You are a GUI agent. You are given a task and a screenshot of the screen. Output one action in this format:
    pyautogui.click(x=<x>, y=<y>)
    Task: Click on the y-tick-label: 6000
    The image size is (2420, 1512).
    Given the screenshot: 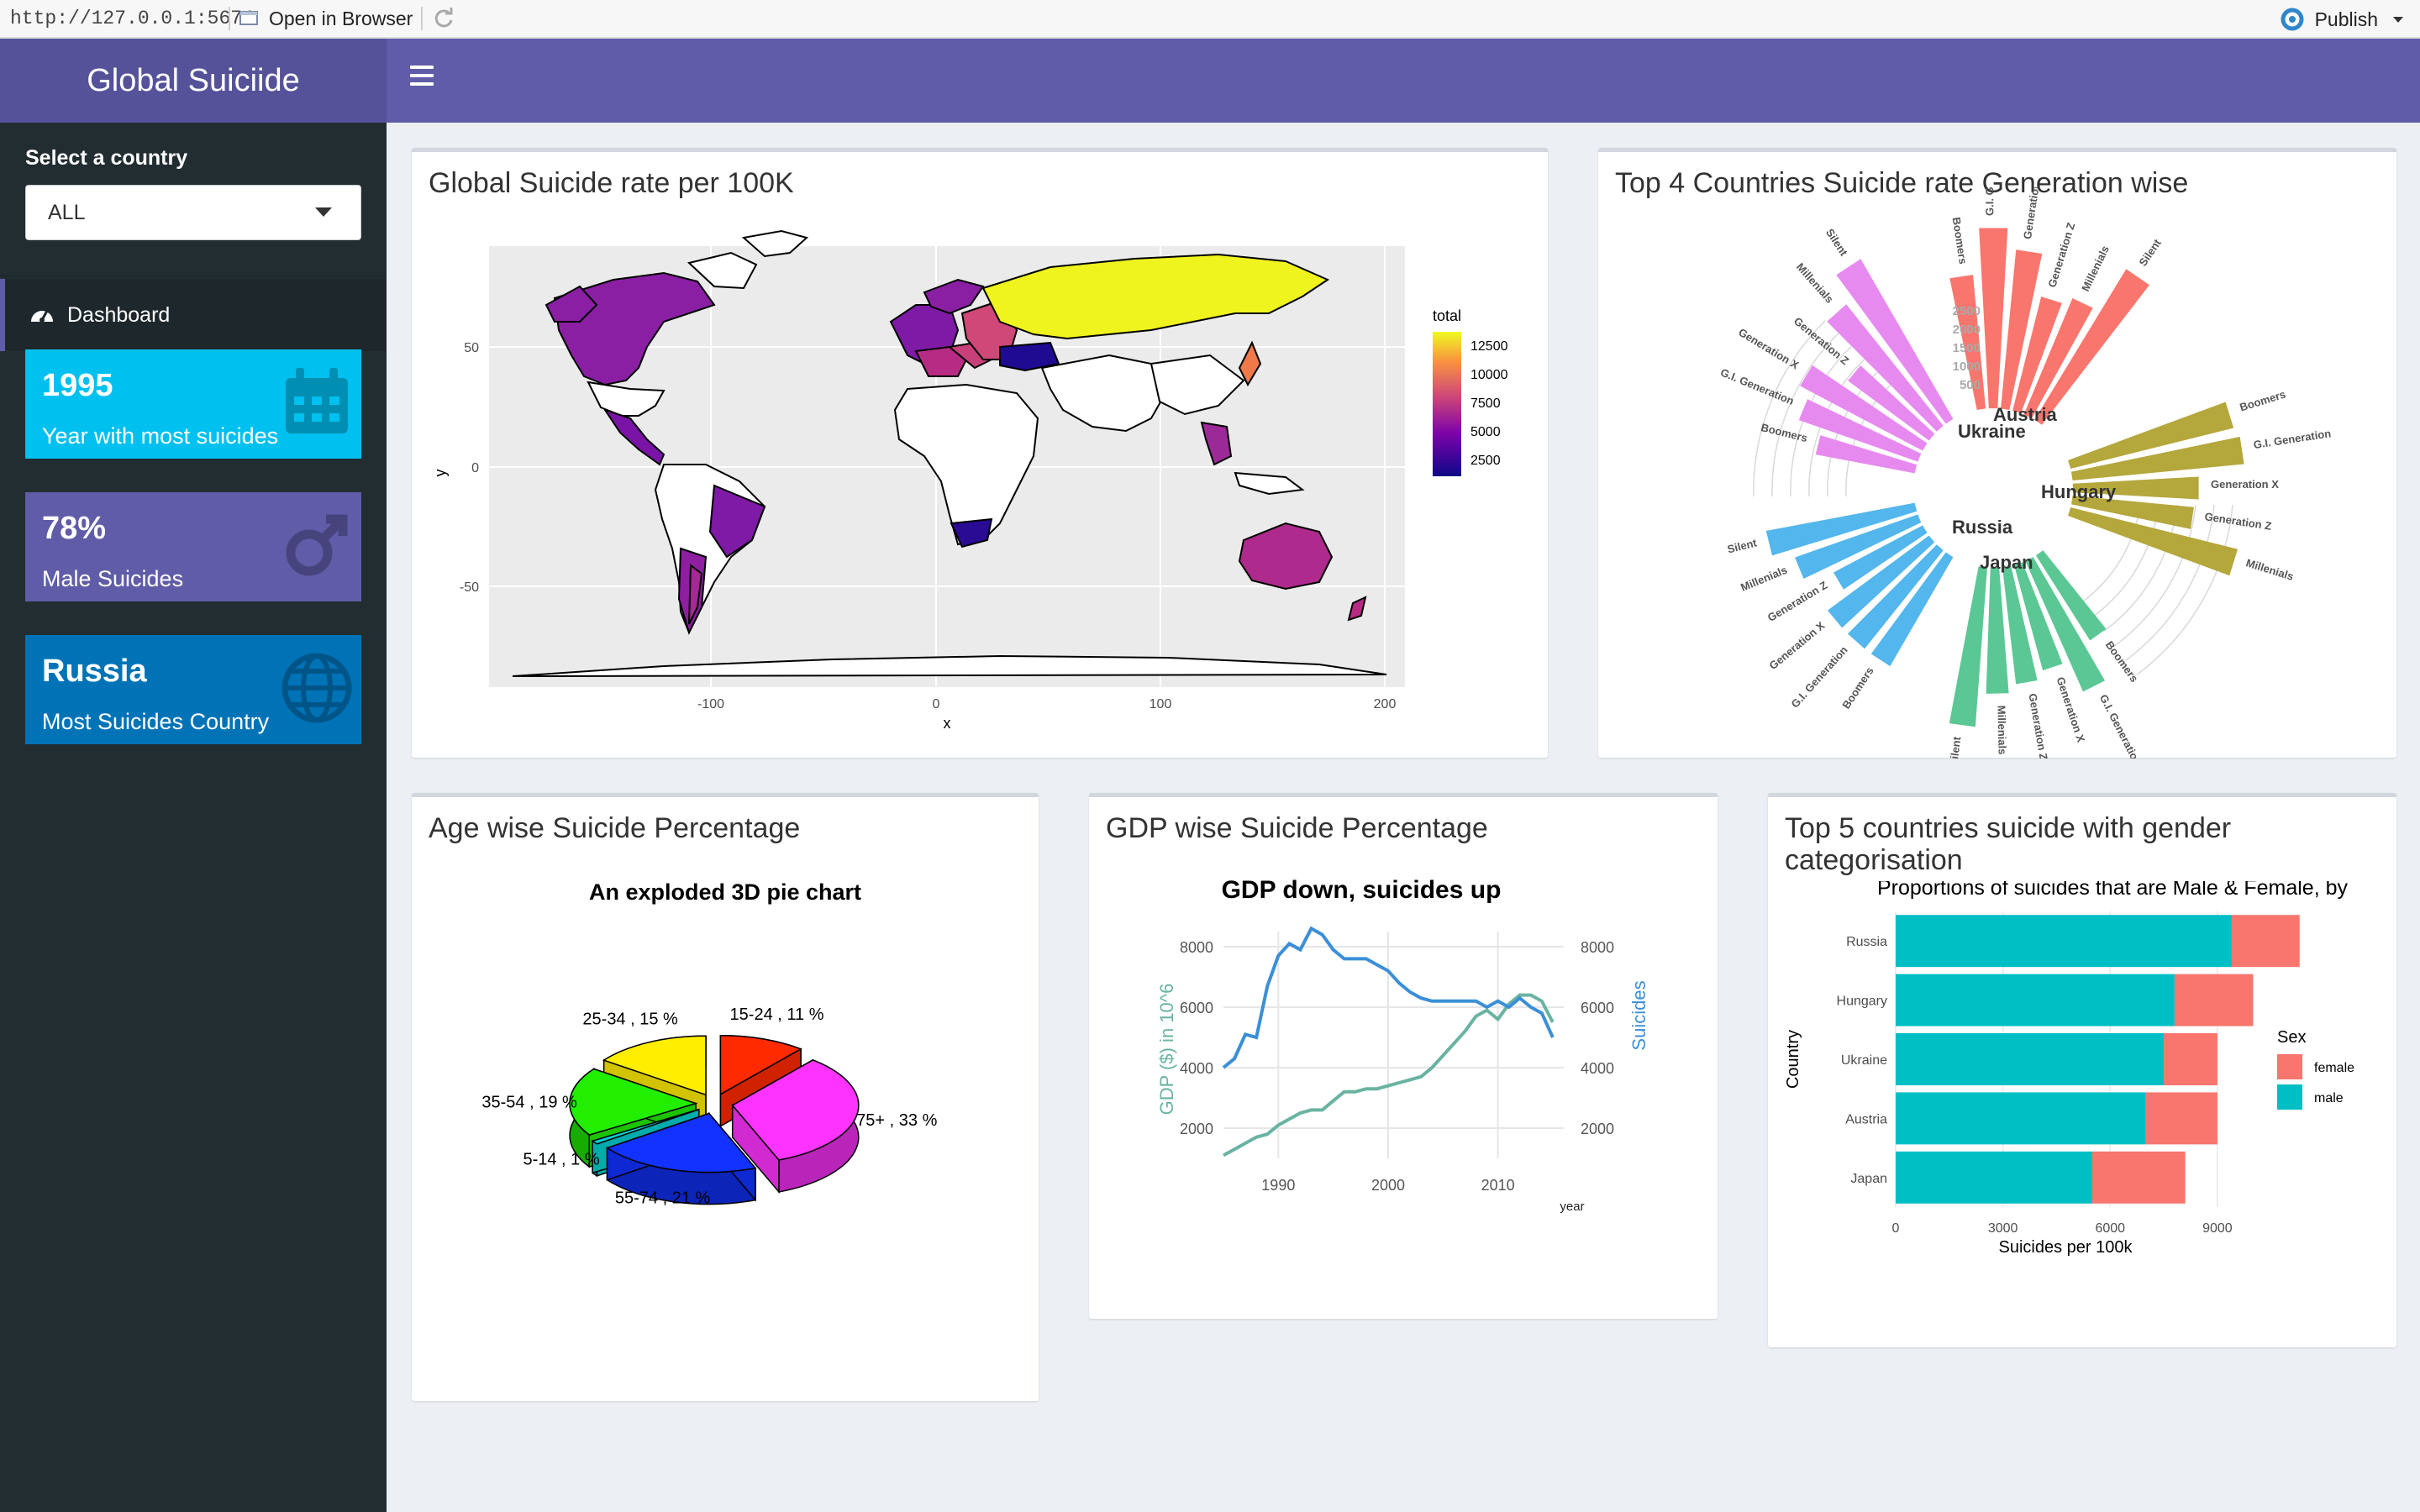 What is the action you would take?
    pyautogui.click(x=1196, y=1008)
    